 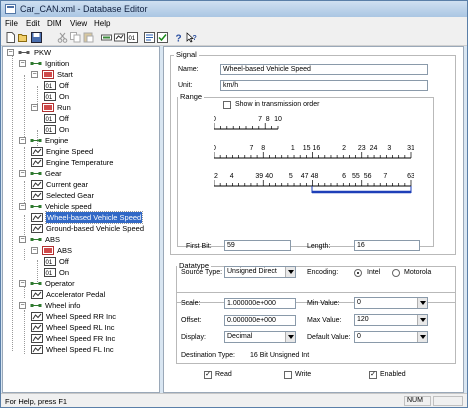 What do you see at coordinates (393, 374) in the screenshot?
I see `enabled-label: Enabled` at bounding box center [393, 374].